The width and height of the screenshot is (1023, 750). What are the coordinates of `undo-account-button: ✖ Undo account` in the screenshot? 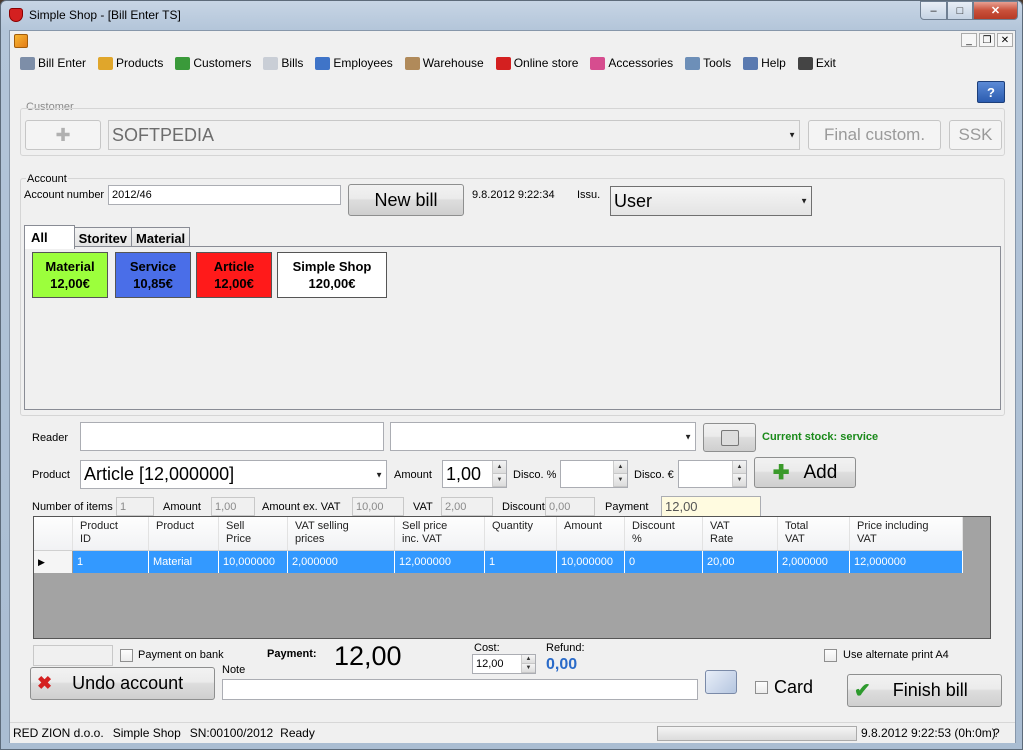 It's located at (122, 683).